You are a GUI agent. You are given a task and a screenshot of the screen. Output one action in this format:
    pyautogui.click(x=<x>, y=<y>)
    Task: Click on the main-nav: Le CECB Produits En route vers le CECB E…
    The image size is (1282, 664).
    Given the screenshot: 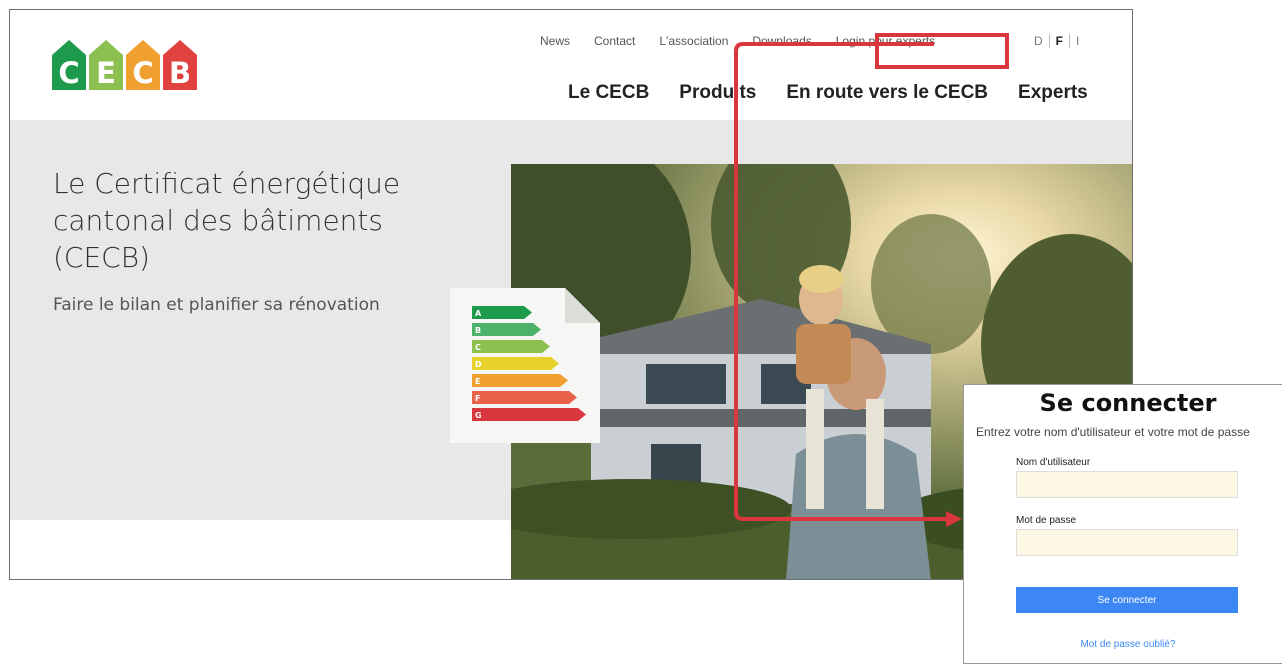 What is the action you would take?
    pyautogui.click(x=828, y=93)
    